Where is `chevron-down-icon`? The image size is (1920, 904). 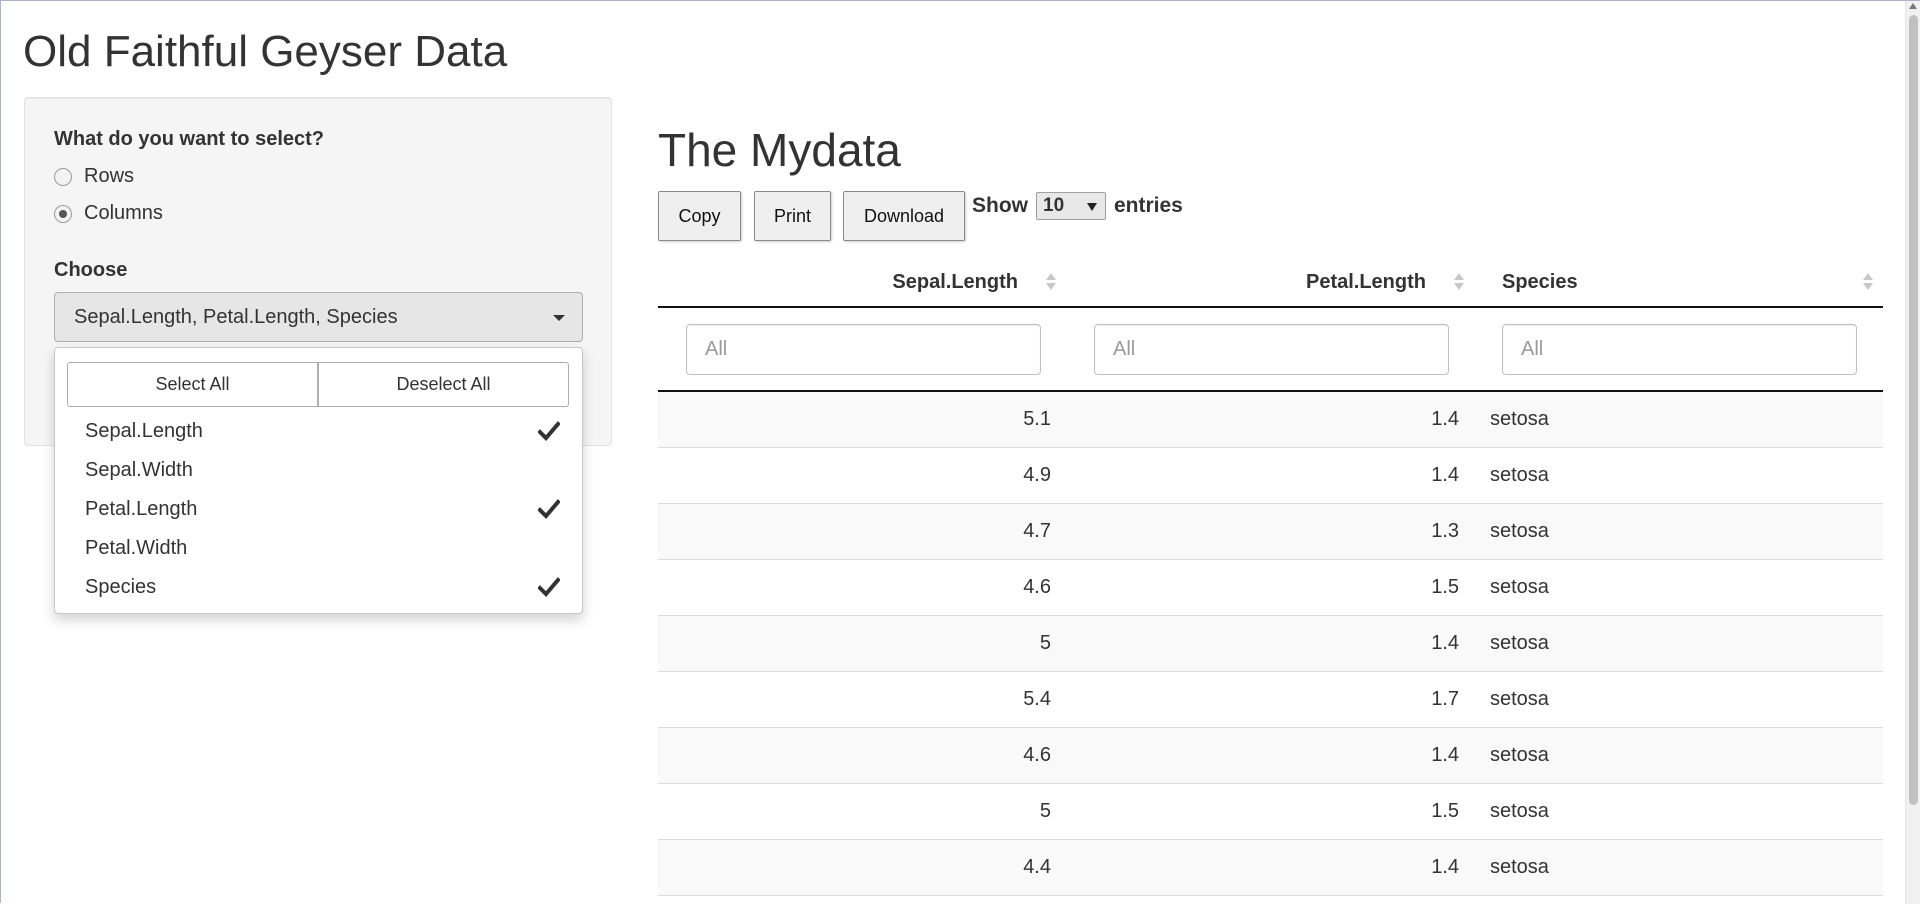 chevron-down-icon is located at coordinates (559, 318).